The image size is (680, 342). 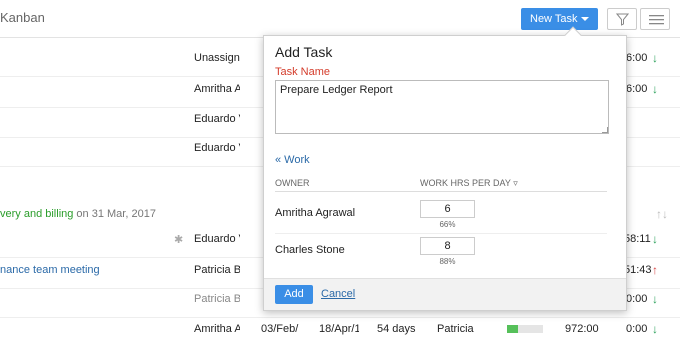 What do you see at coordinates (515, 183) in the screenshot?
I see `sort-down-icon: ▿` at bounding box center [515, 183].